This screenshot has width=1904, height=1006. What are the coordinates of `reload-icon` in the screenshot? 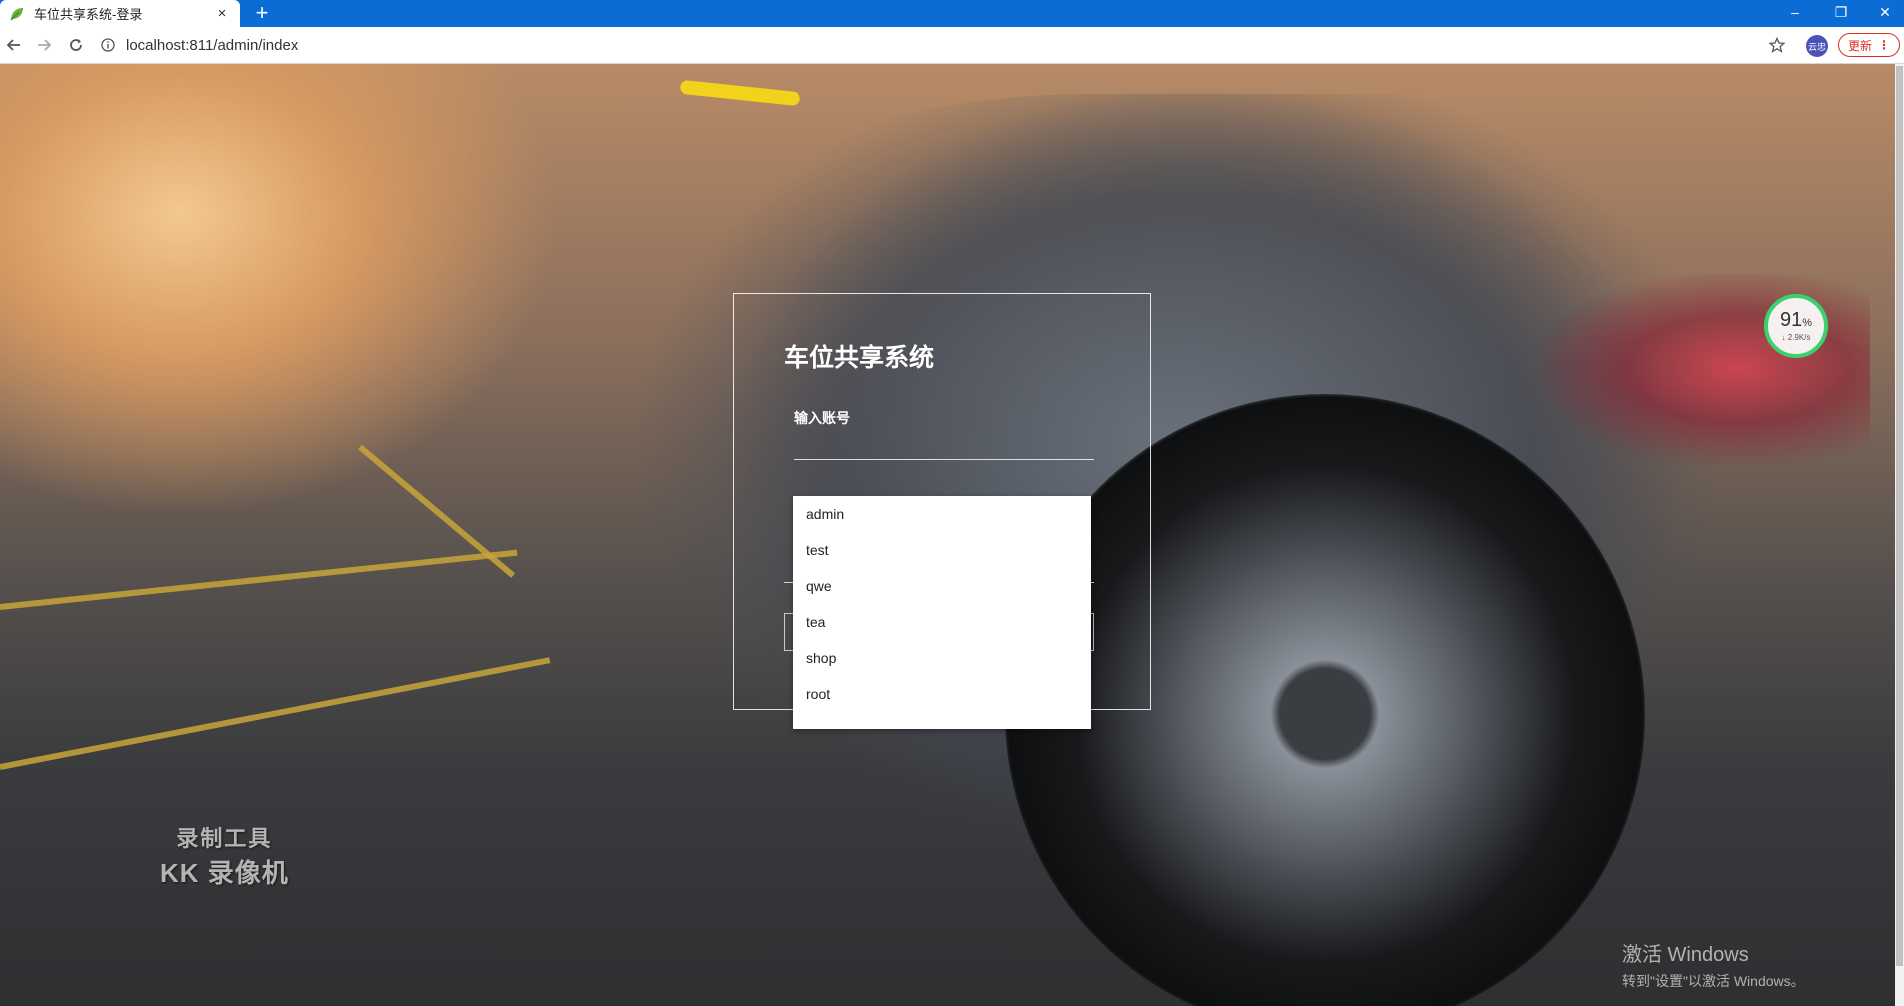 It's located at (76, 45).